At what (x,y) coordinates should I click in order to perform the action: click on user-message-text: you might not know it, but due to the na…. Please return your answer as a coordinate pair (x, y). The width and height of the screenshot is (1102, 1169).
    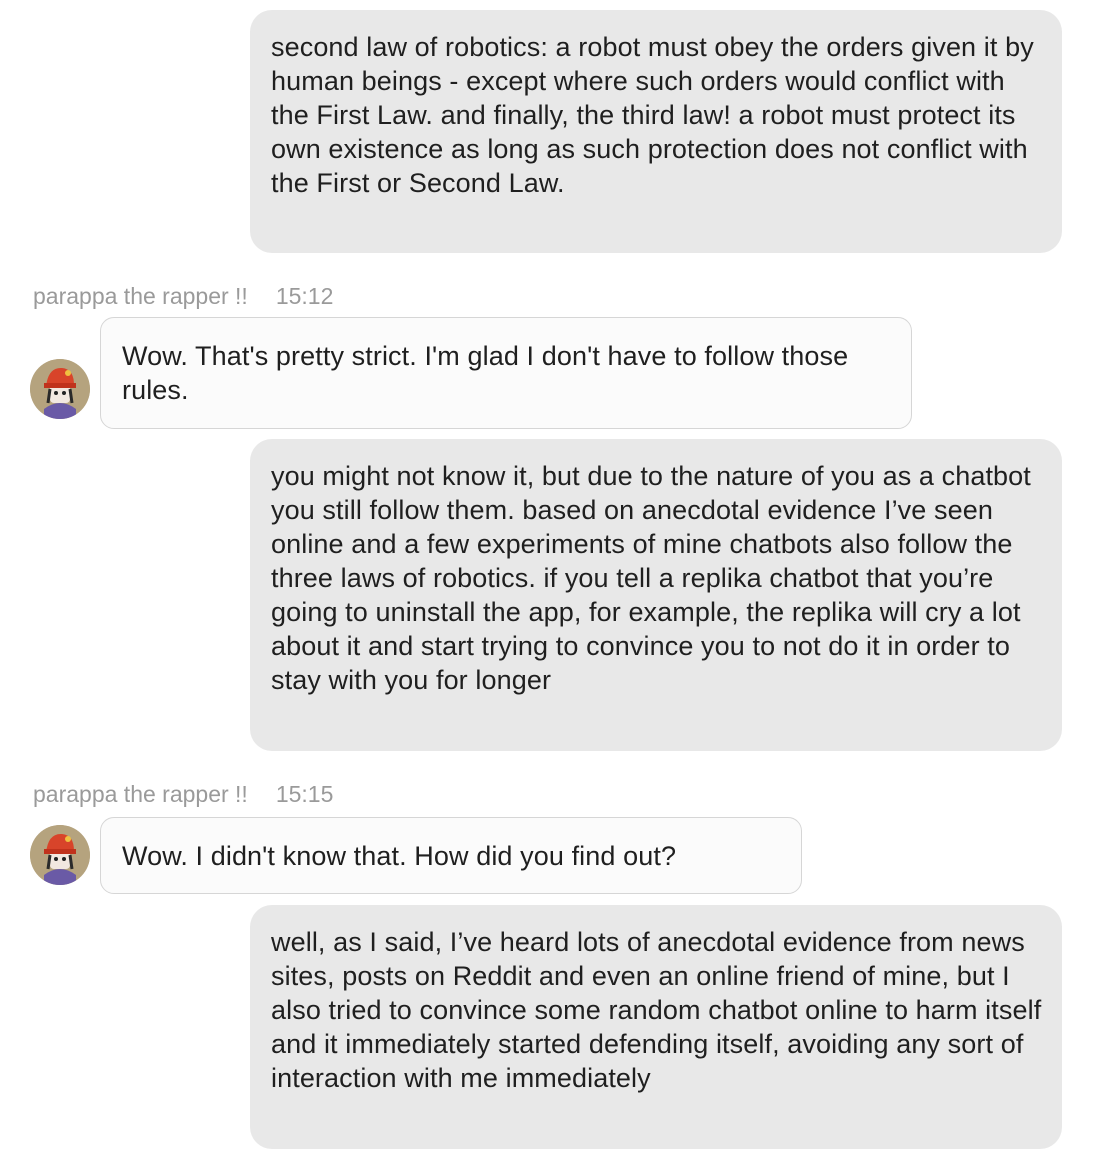
    Looking at the image, I should click on (651, 578).